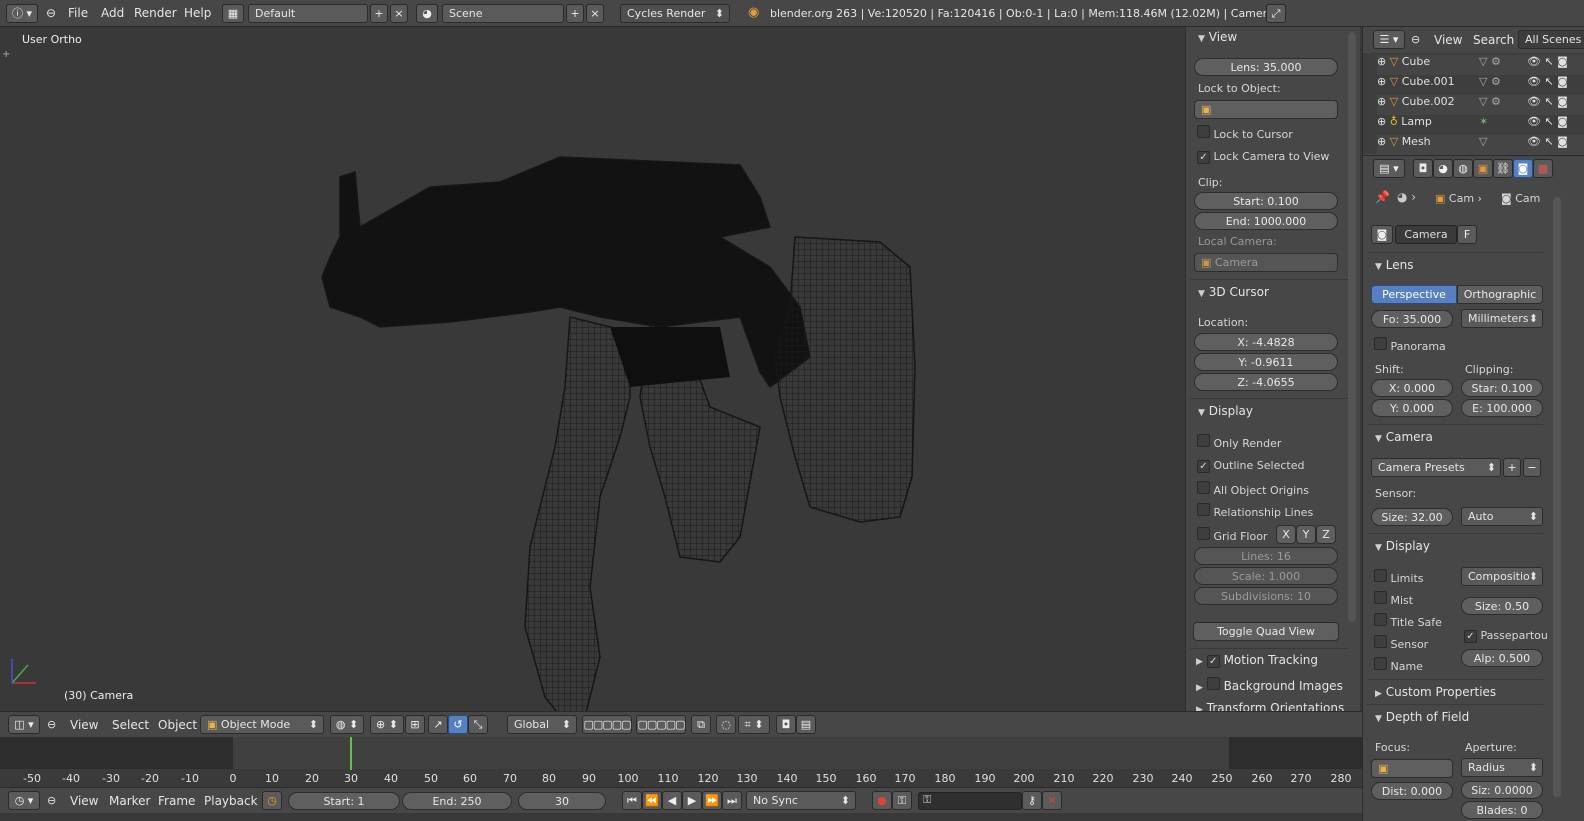 This screenshot has height=821, width=1584. What do you see at coordinates (632, 800) in the screenshot?
I see `jump-start-icon: ⏮` at bounding box center [632, 800].